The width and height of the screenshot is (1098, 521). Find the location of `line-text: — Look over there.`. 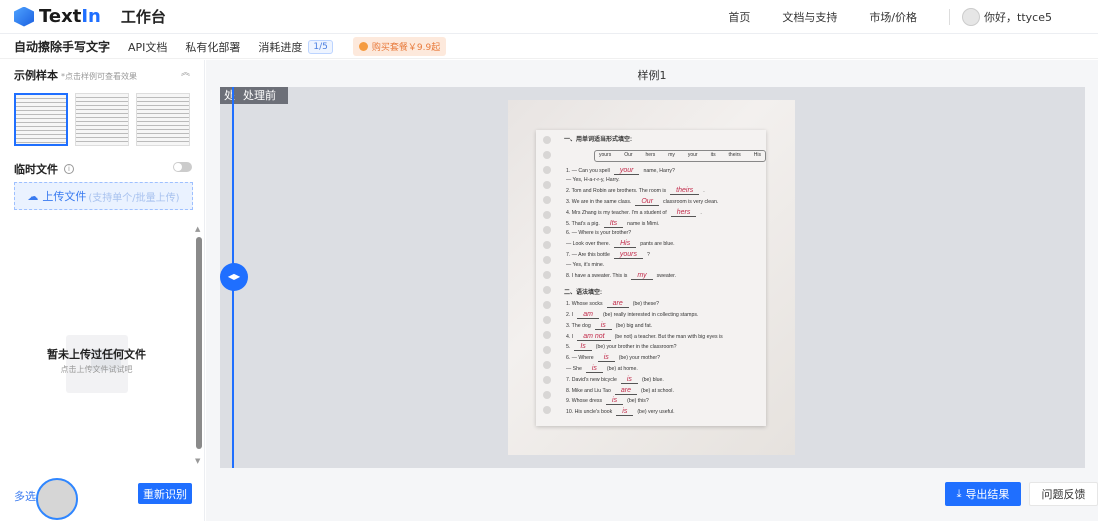

line-text: — Look over there. is located at coordinates (588, 244).